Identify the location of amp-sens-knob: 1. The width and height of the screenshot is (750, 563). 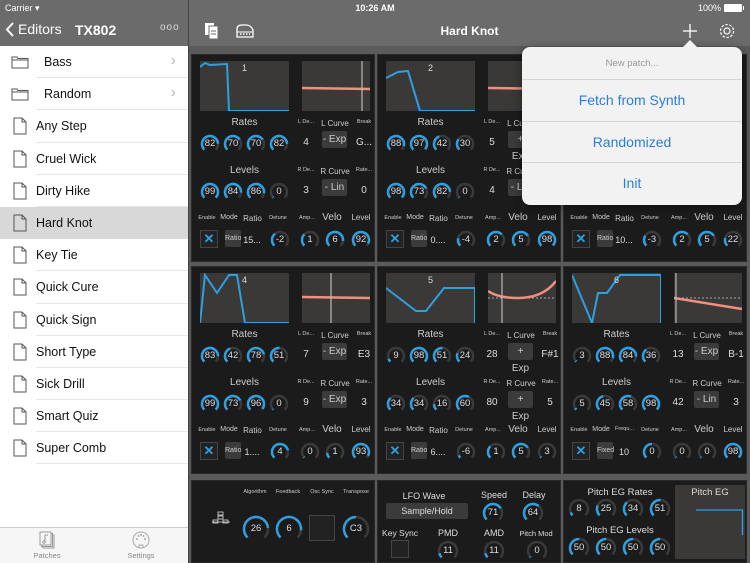
(310, 240).